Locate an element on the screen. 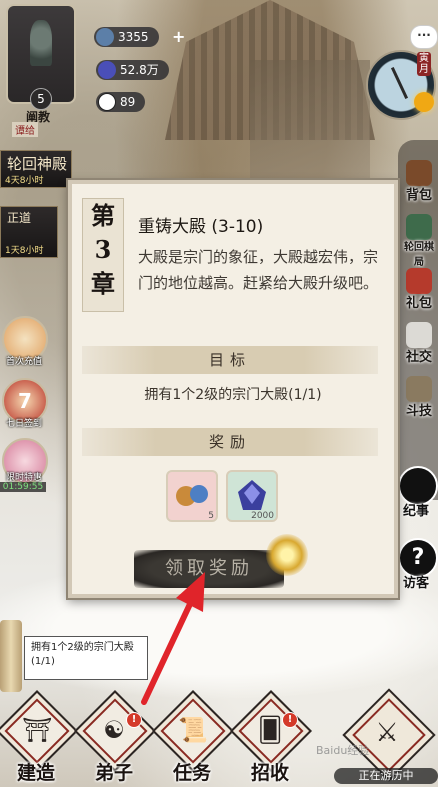  chat-button: ··· is located at coordinates (424, 37).